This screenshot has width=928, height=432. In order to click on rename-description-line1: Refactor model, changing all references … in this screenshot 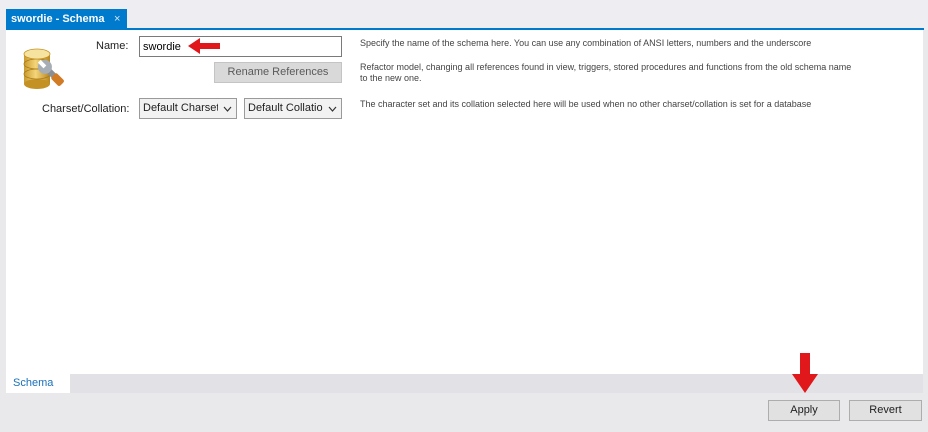, I will do `click(606, 67)`.